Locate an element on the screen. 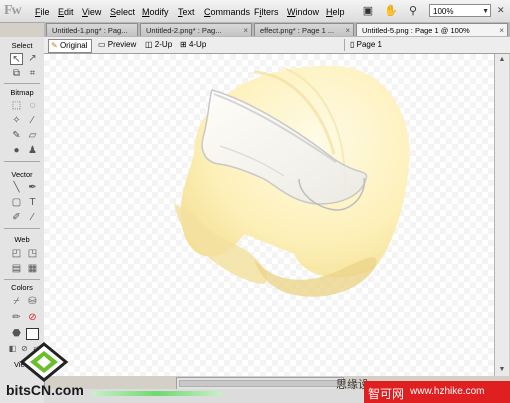  eraser-tool-icon: ▱ is located at coordinates (32, 136).